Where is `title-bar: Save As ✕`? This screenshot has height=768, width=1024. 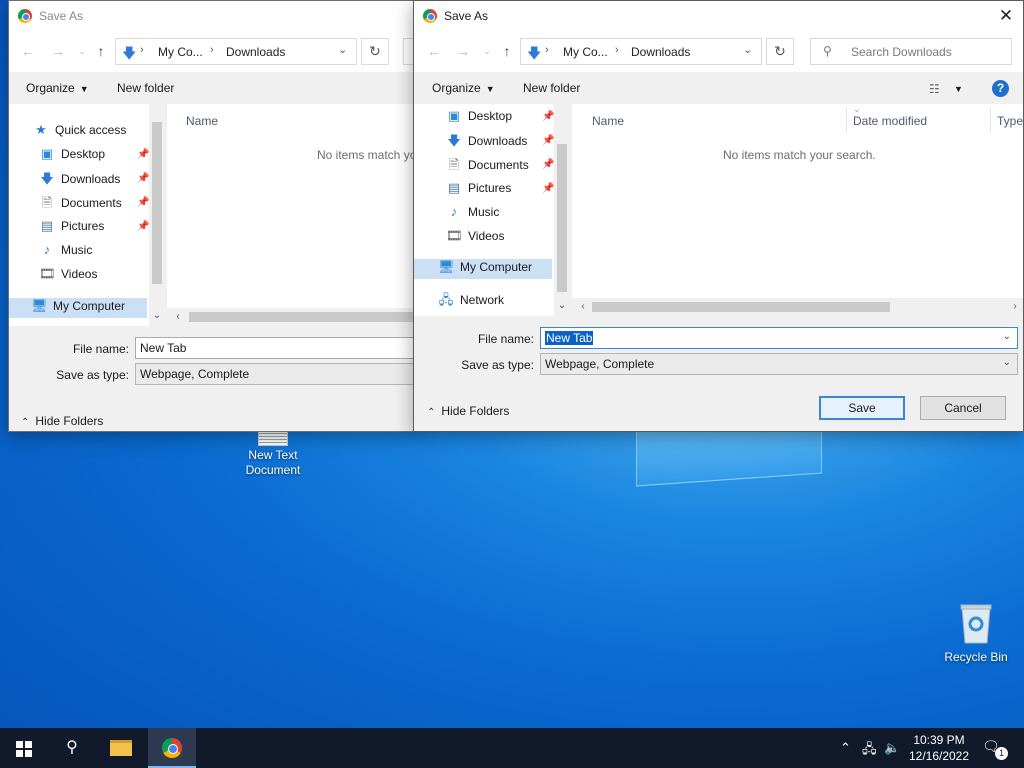
title-bar: Save As ✕ is located at coordinates (718, 16).